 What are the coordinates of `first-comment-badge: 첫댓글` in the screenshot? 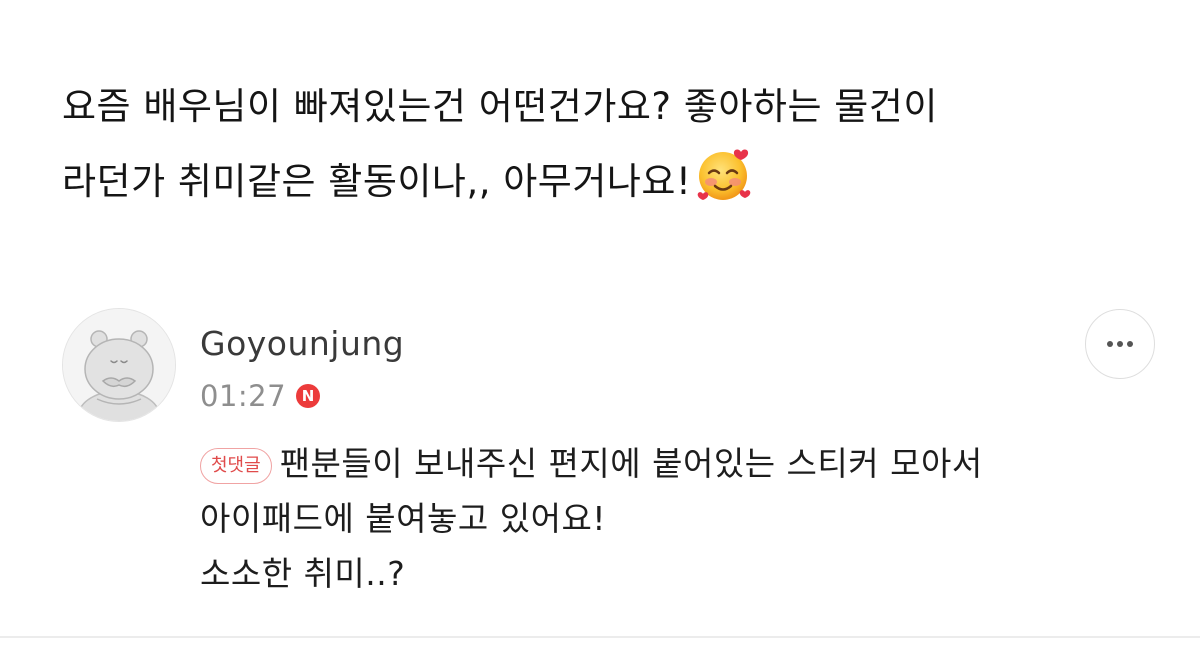 It's located at (236, 466).